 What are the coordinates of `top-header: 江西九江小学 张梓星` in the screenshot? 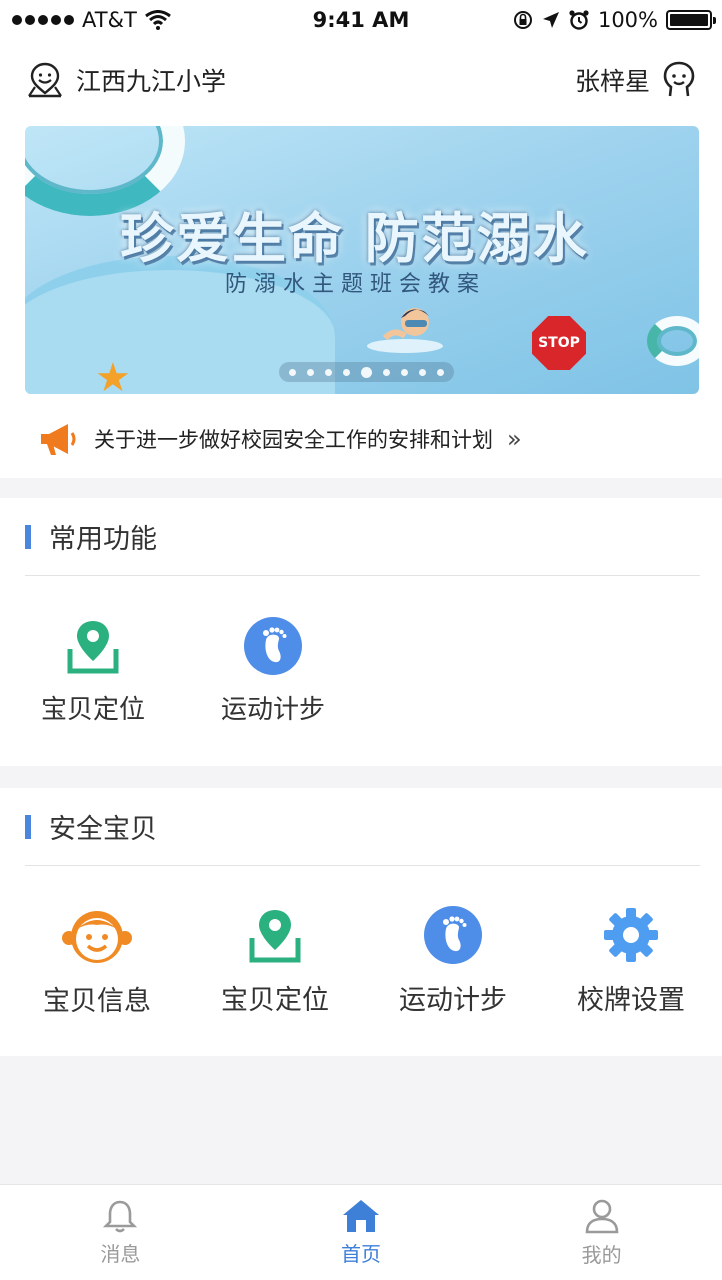 It's located at (361, 80).